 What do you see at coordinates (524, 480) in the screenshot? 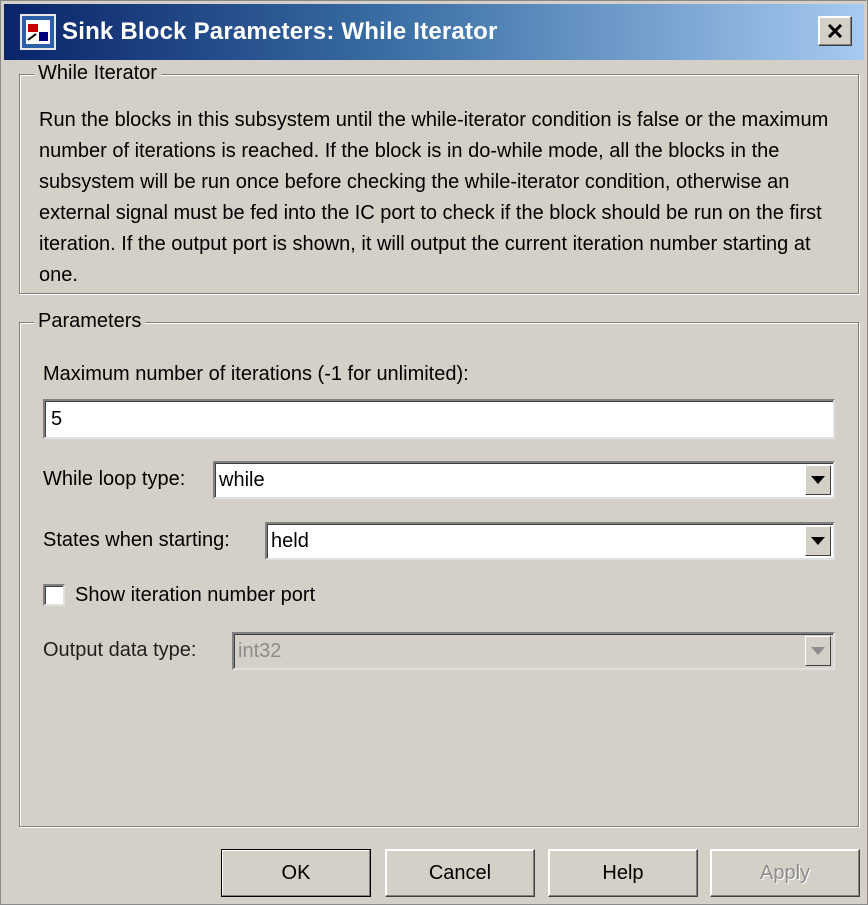
I see `loop-type-select: while` at bounding box center [524, 480].